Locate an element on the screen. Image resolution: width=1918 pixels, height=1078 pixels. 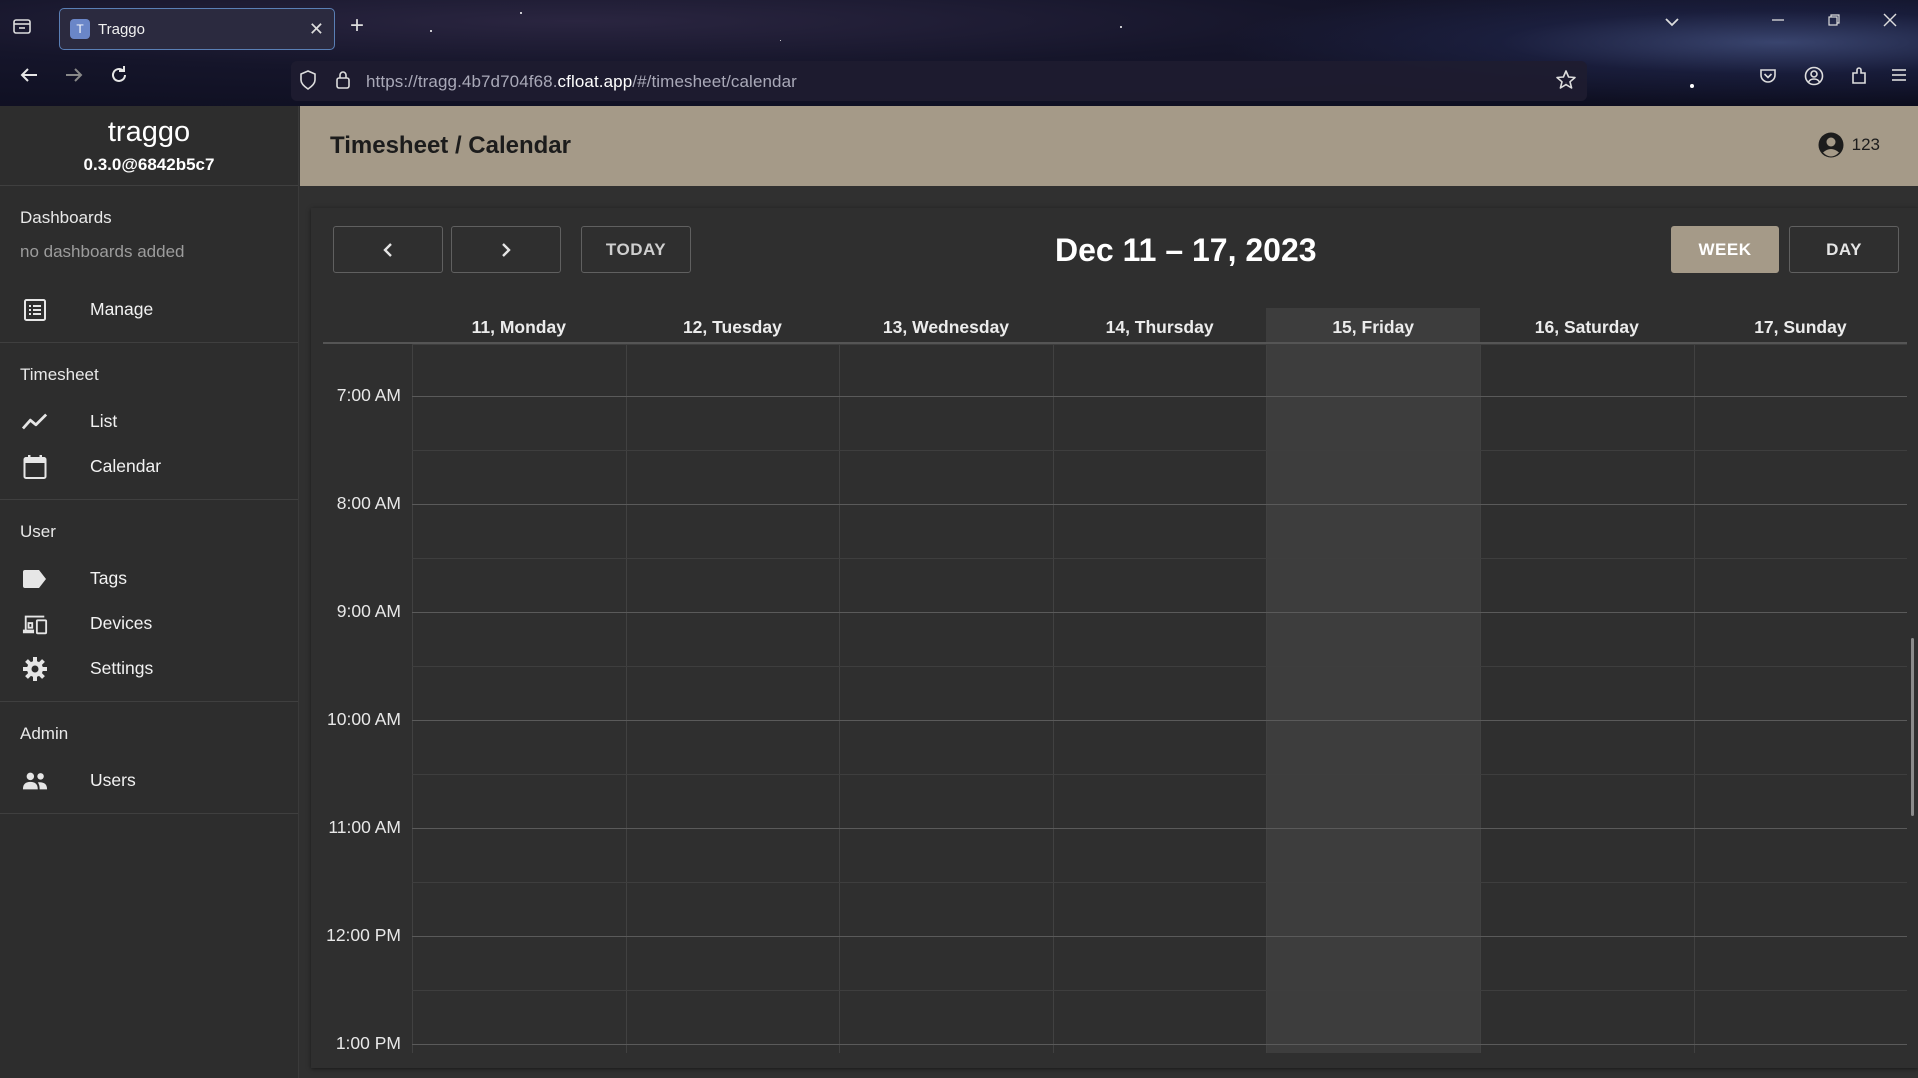
lock-icon is located at coordinates (343, 82).